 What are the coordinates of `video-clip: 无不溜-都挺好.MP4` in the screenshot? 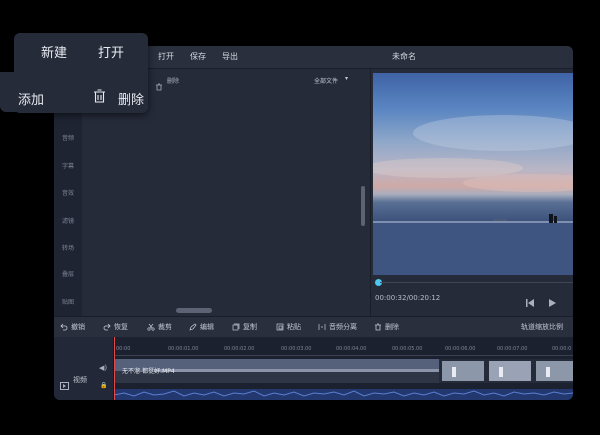 It's located at (343, 371).